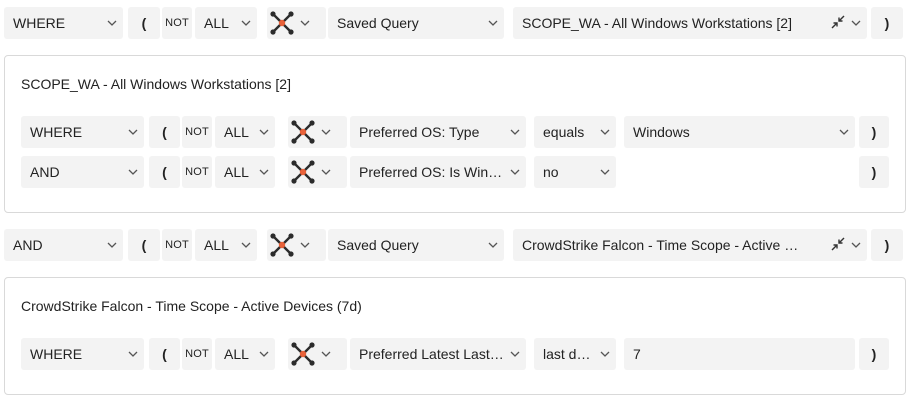 The image size is (911, 401). What do you see at coordinates (739, 354) in the screenshot?
I see `value-input: 7` at bounding box center [739, 354].